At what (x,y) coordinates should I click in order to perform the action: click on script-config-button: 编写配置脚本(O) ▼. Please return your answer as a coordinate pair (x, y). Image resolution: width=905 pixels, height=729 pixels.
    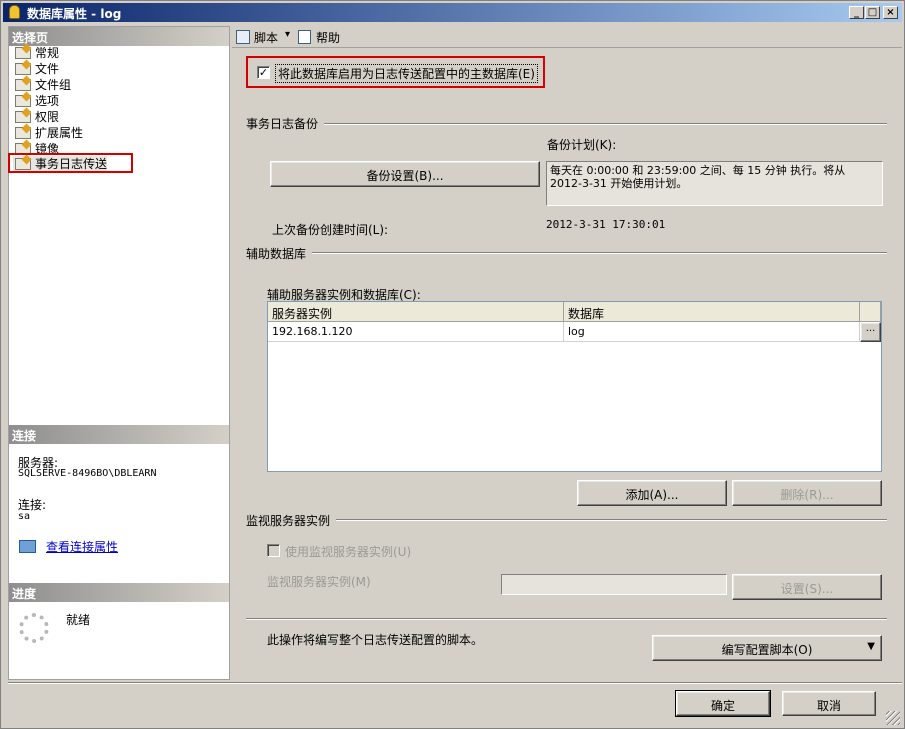
    Looking at the image, I should click on (767, 648).